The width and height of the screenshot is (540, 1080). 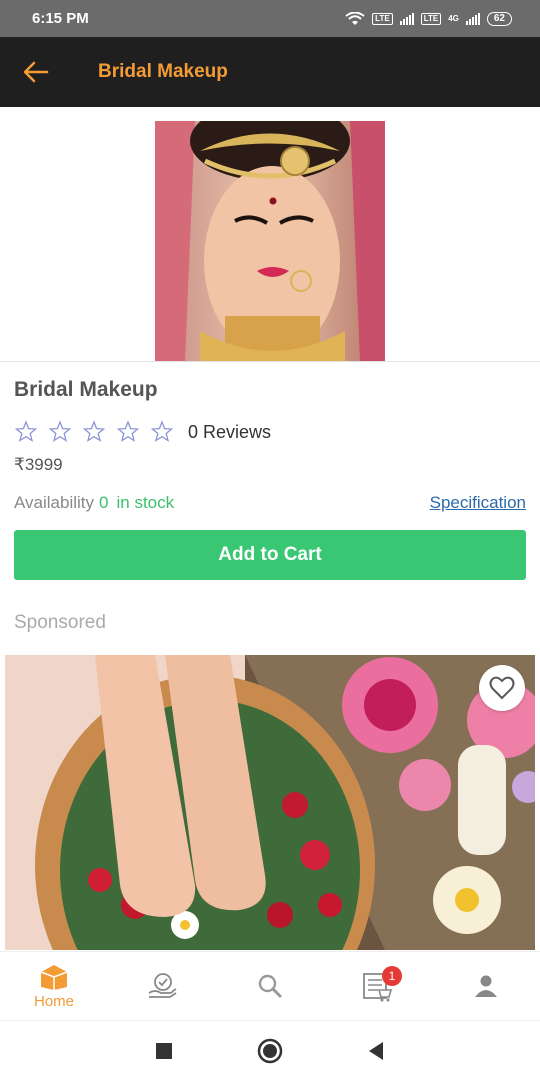 What do you see at coordinates (86, 389) in the screenshot?
I see `product-name: Bridal Makeup` at bounding box center [86, 389].